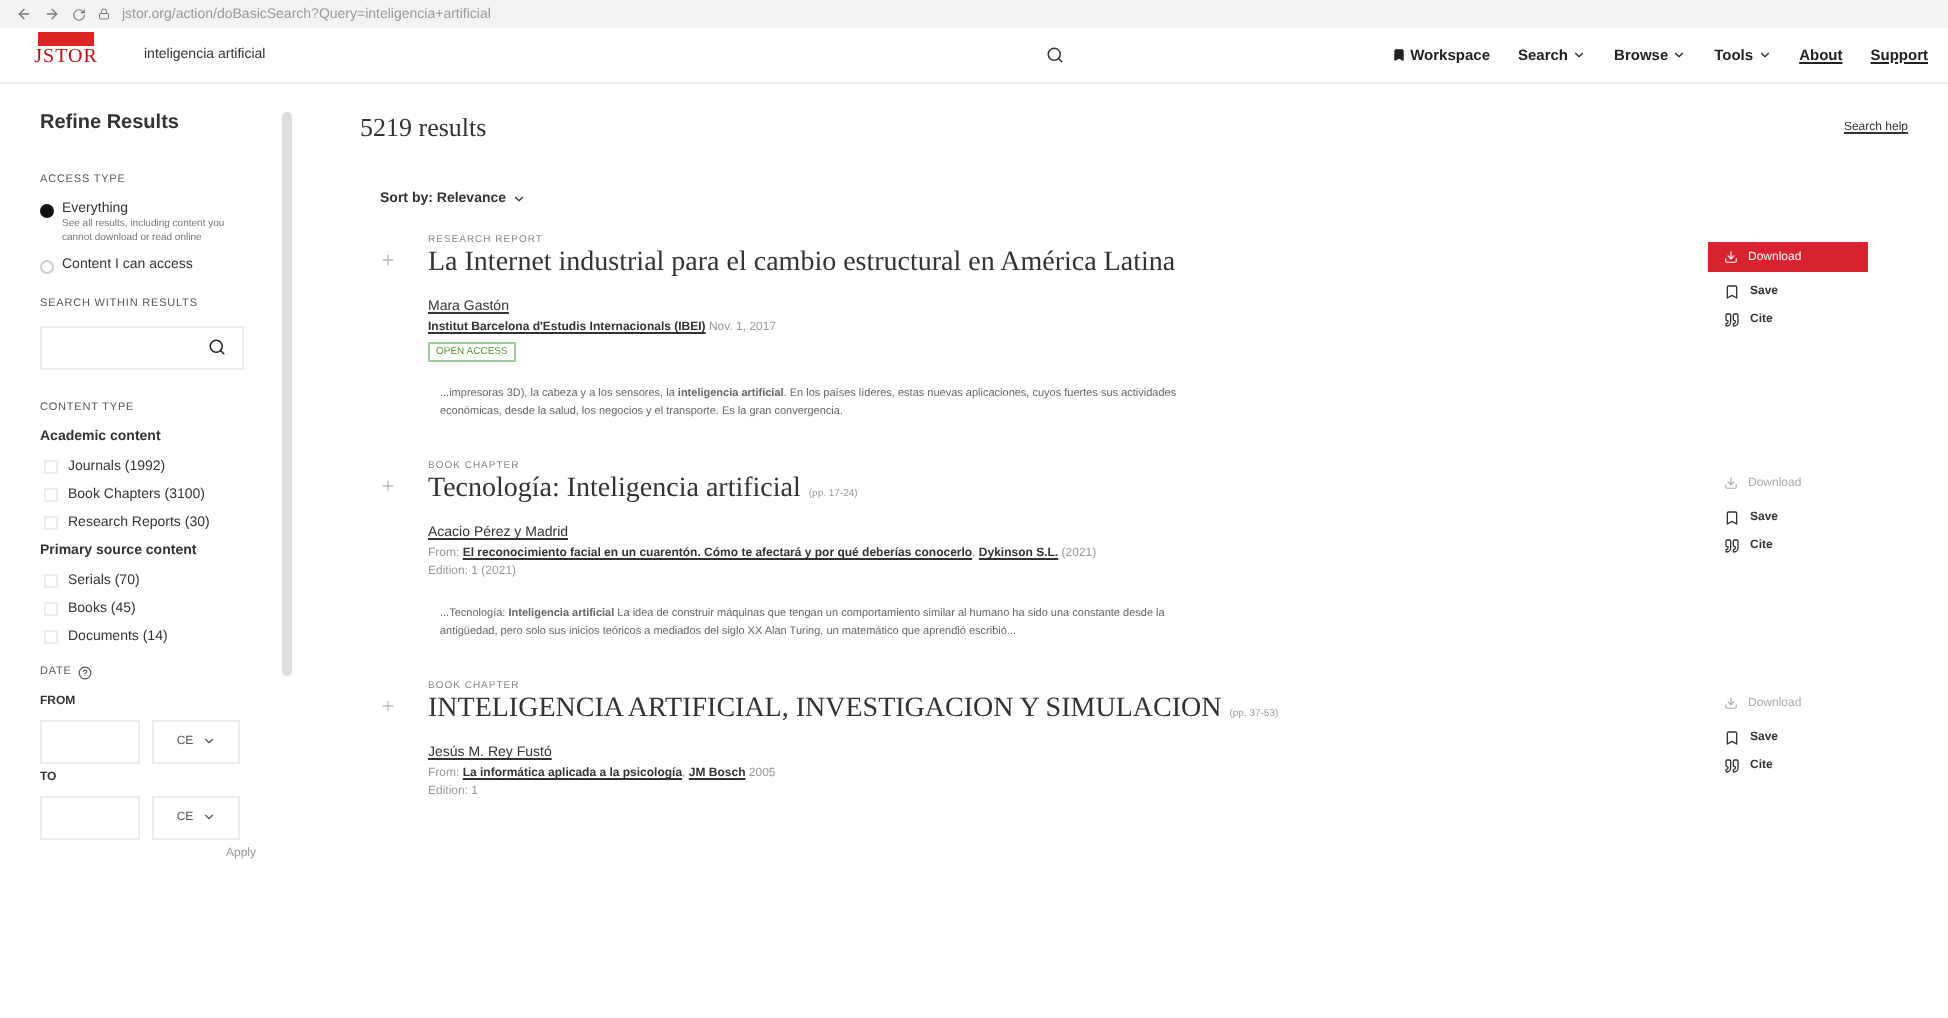 This screenshot has height=1018, width=1948. I want to click on scrollbar, so click(287, 394).